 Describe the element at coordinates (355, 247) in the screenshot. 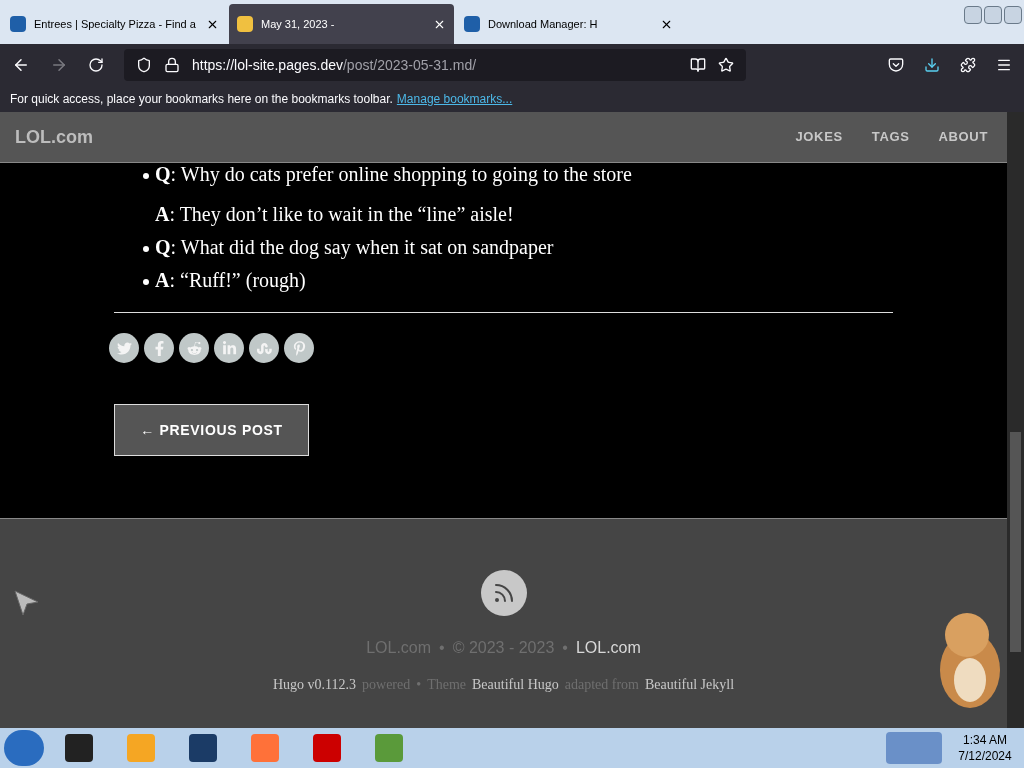

I see `list-text: Q: What did the dog say when it sat on sandpaper` at that location.